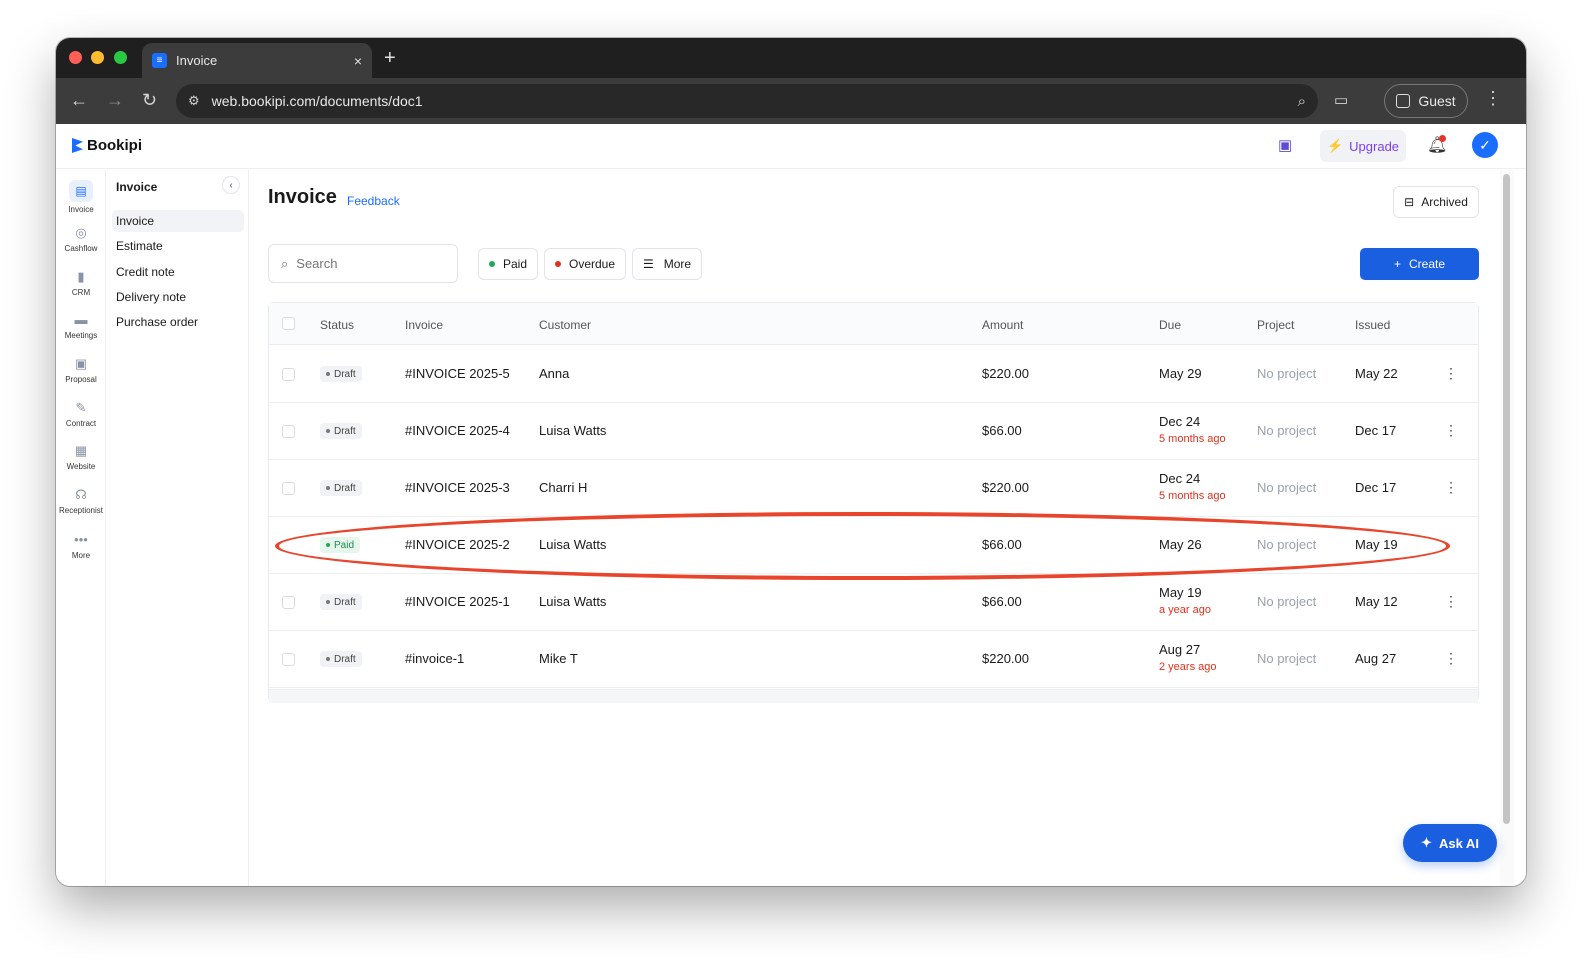 This screenshot has width=1582, height=960. Describe the element at coordinates (81, 371) in the screenshot. I see `rail-item-proposal: ▣ Proposal` at that location.